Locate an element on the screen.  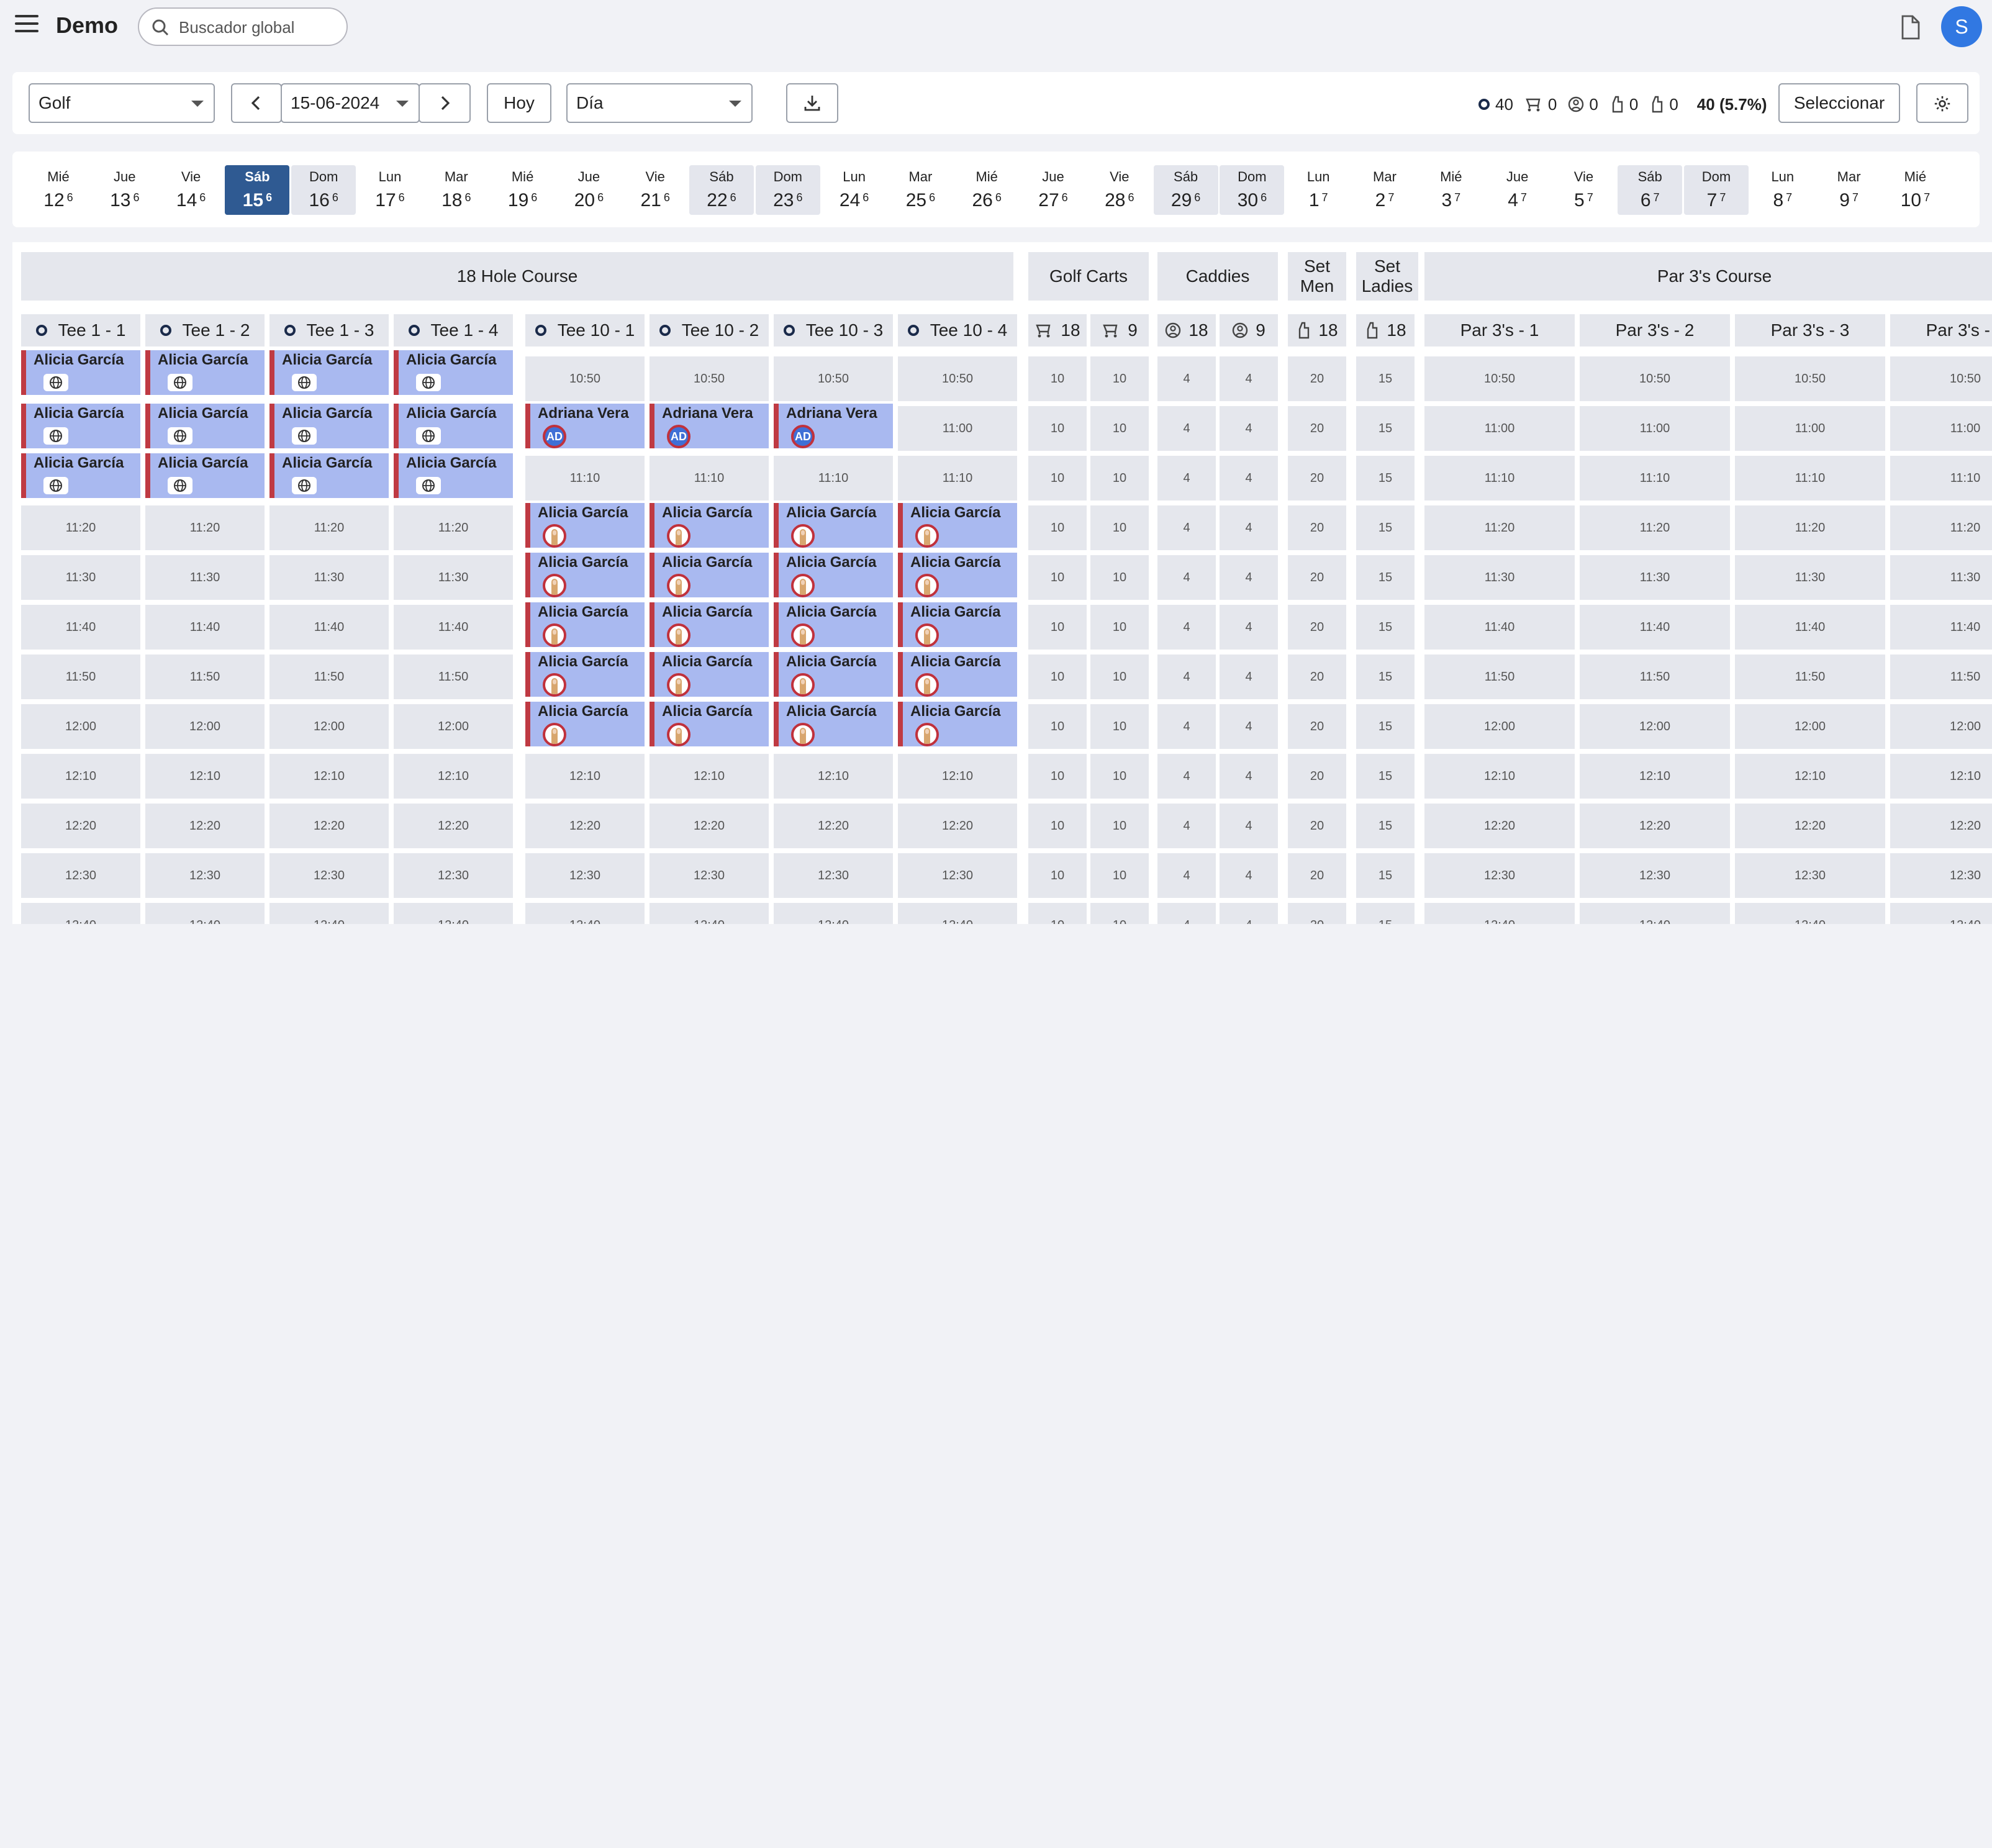
column-header: Tee 10 - 2 is located at coordinates (709, 330).